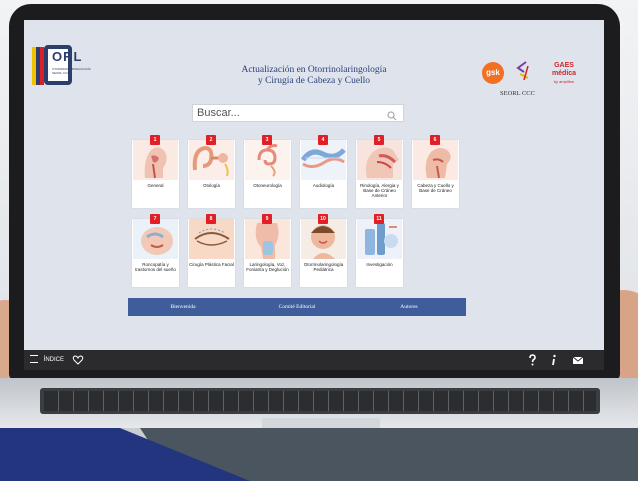 The width and height of the screenshot is (638, 481). I want to click on sleep-airway-icon, so click(155, 239).